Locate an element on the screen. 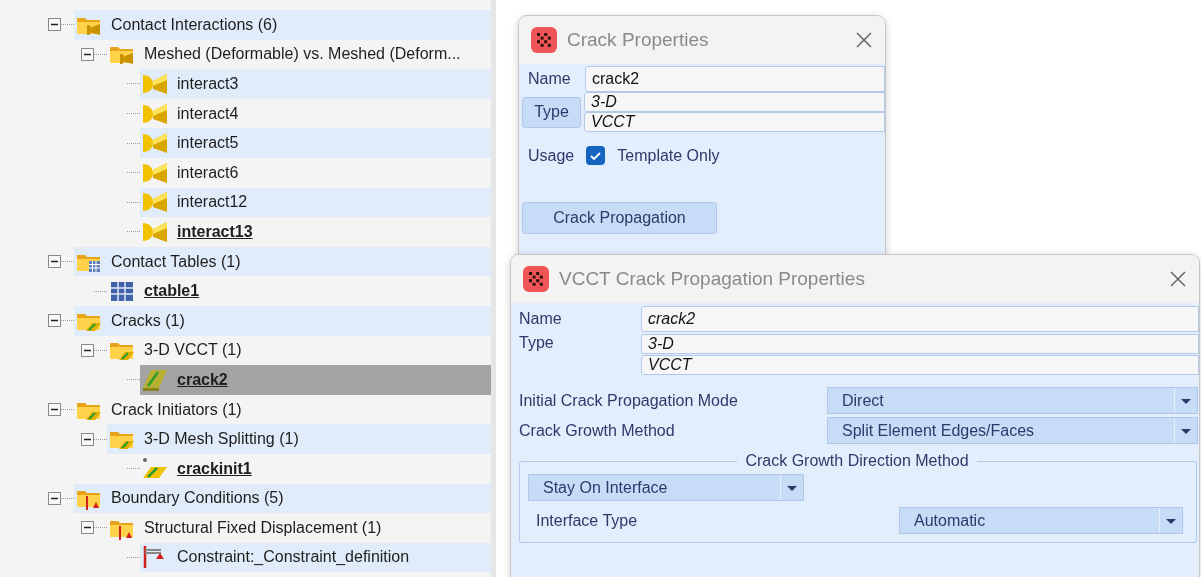  tree-item: interact12 is located at coordinates (315, 202).